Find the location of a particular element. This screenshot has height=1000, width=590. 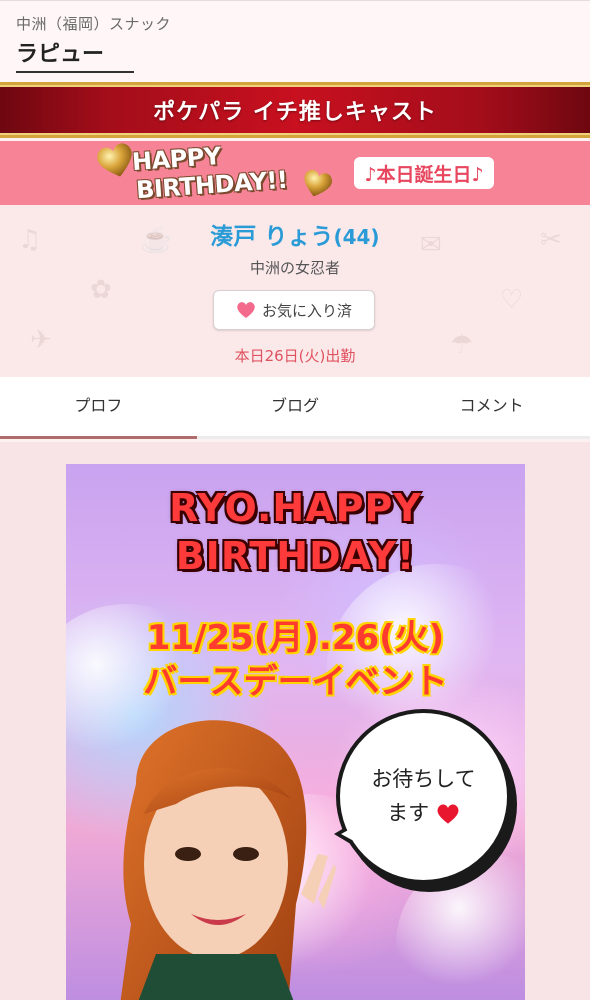

tab-comment: コメント is located at coordinates (491, 406).